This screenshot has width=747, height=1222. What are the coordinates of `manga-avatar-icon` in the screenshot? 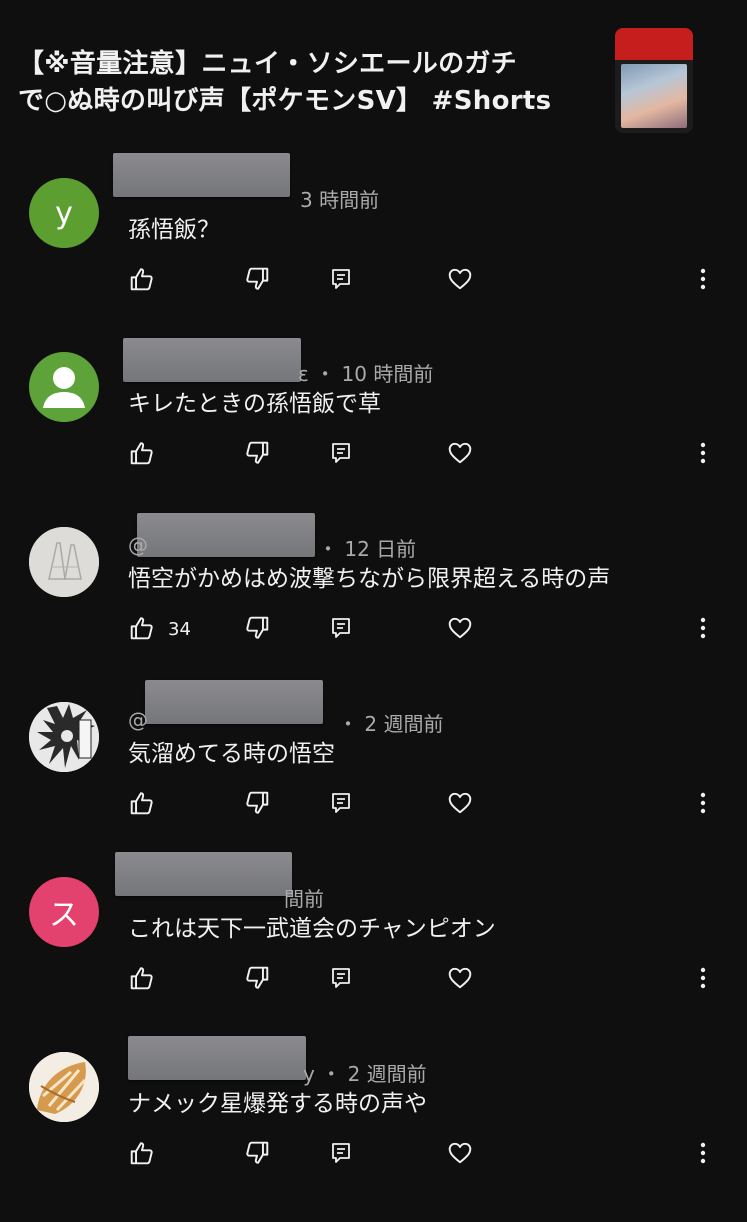 It's located at (64, 737).